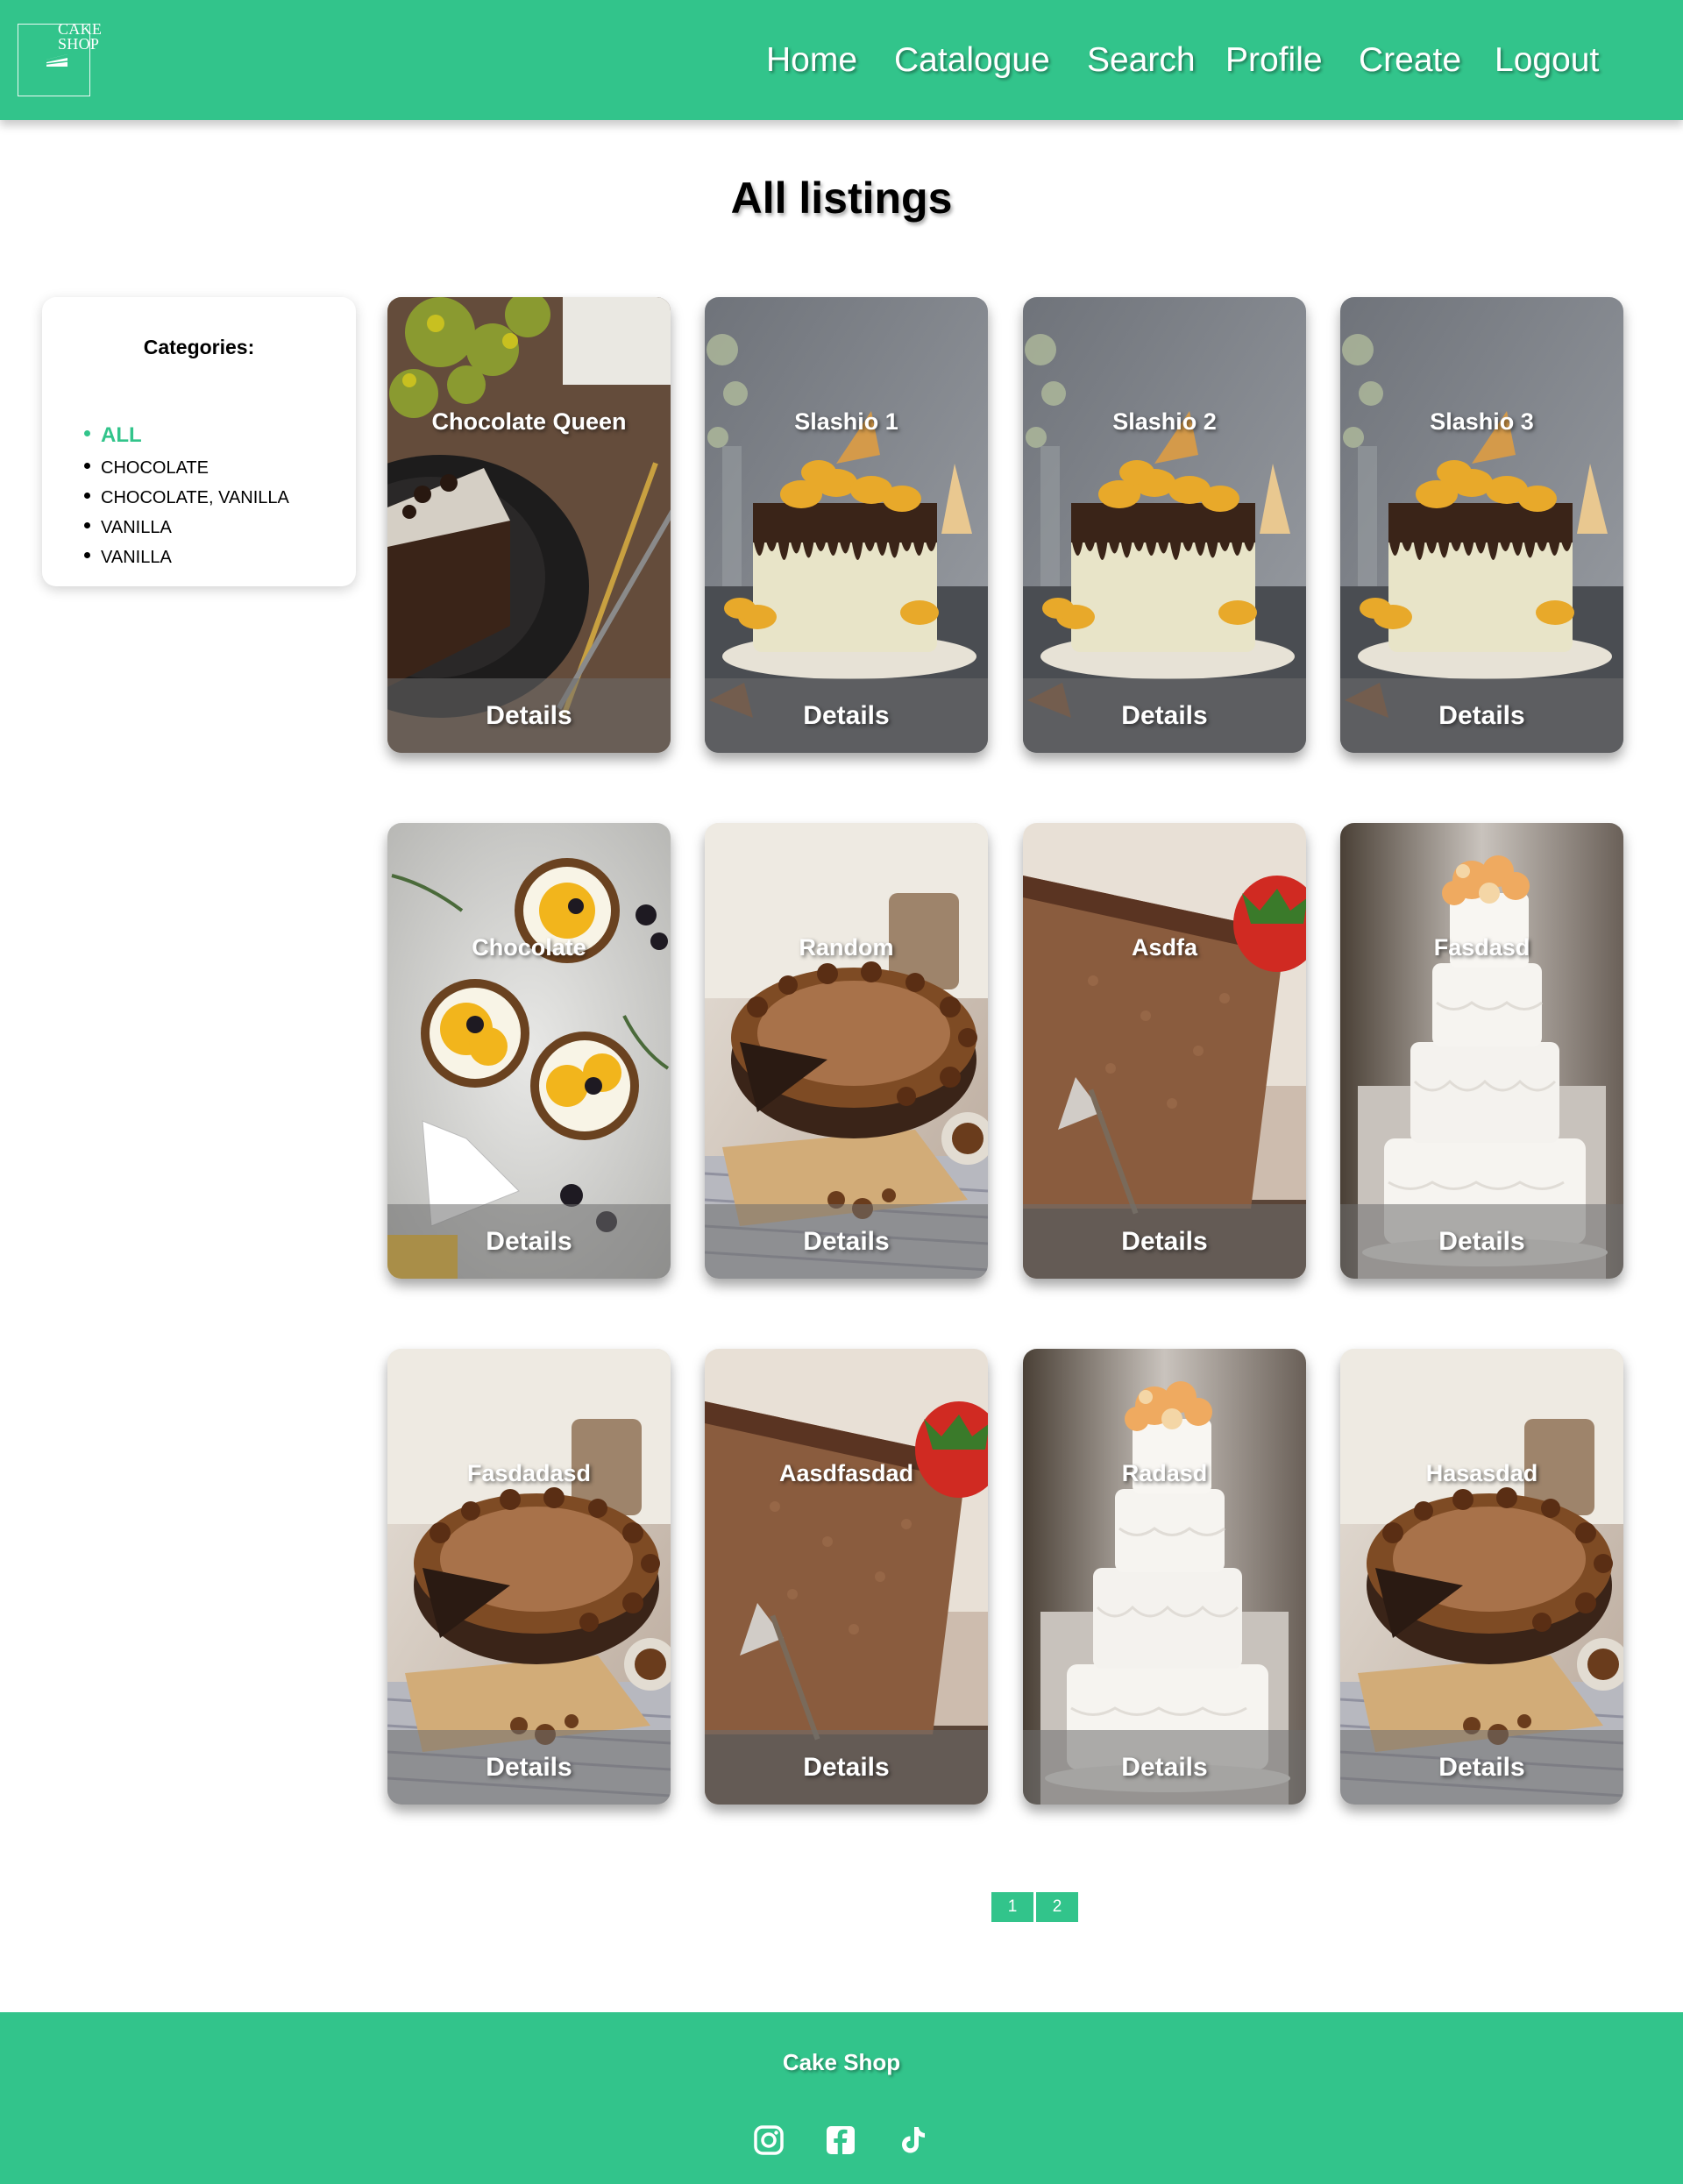 This screenshot has height=2184, width=1683. Describe the element at coordinates (529, 1051) in the screenshot. I see `listing-card: Chocolate Details` at that location.